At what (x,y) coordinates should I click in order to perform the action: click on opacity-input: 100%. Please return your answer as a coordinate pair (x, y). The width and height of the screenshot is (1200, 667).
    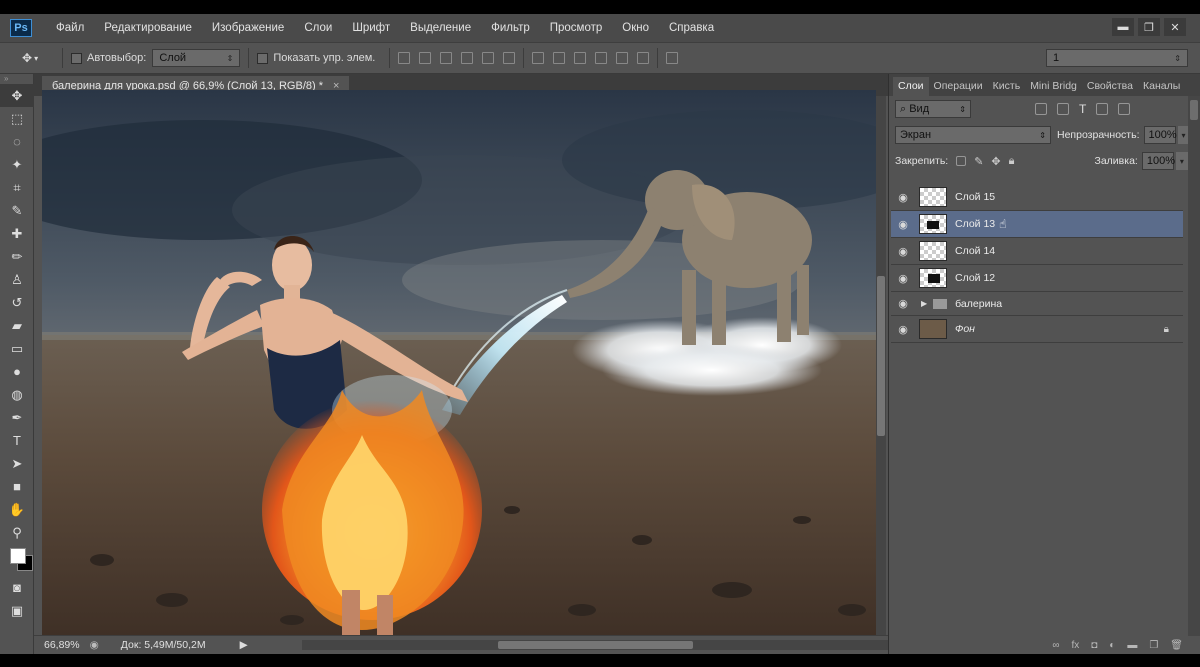
    Looking at the image, I should click on (1160, 135).